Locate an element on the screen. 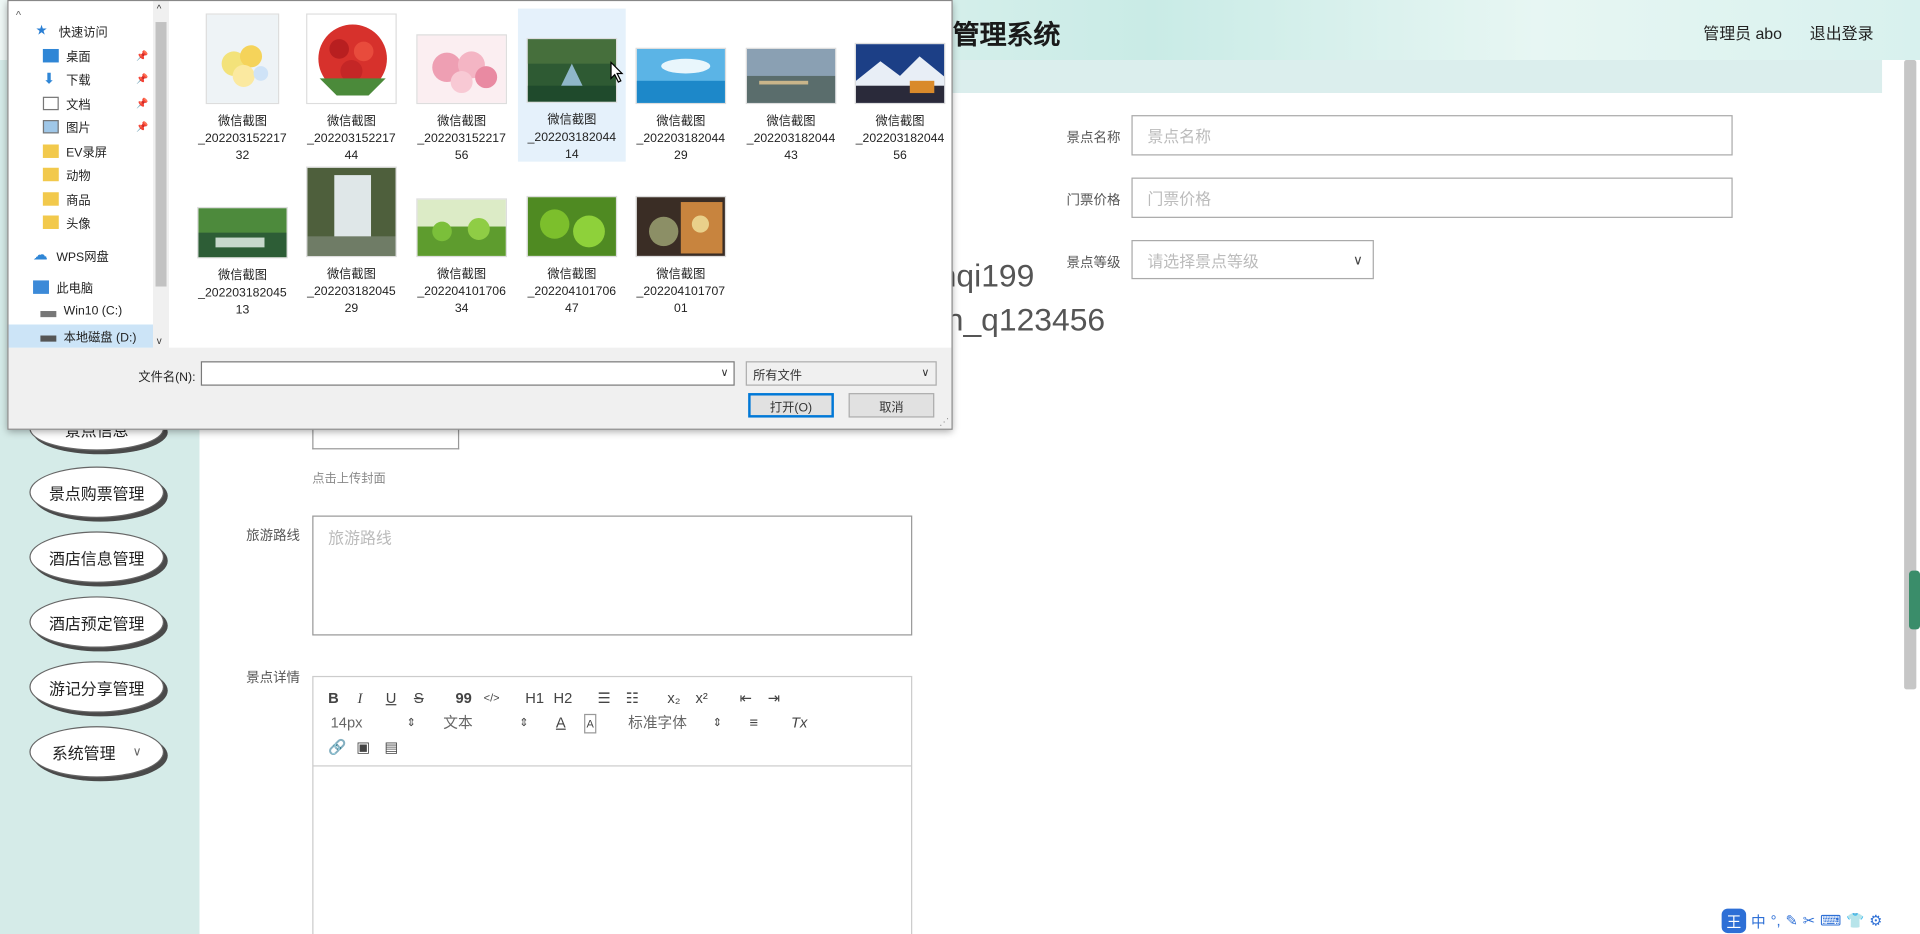 This screenshot has height=934, width=1920. ime-mode: 中 is located at coordinates (1758, 920).